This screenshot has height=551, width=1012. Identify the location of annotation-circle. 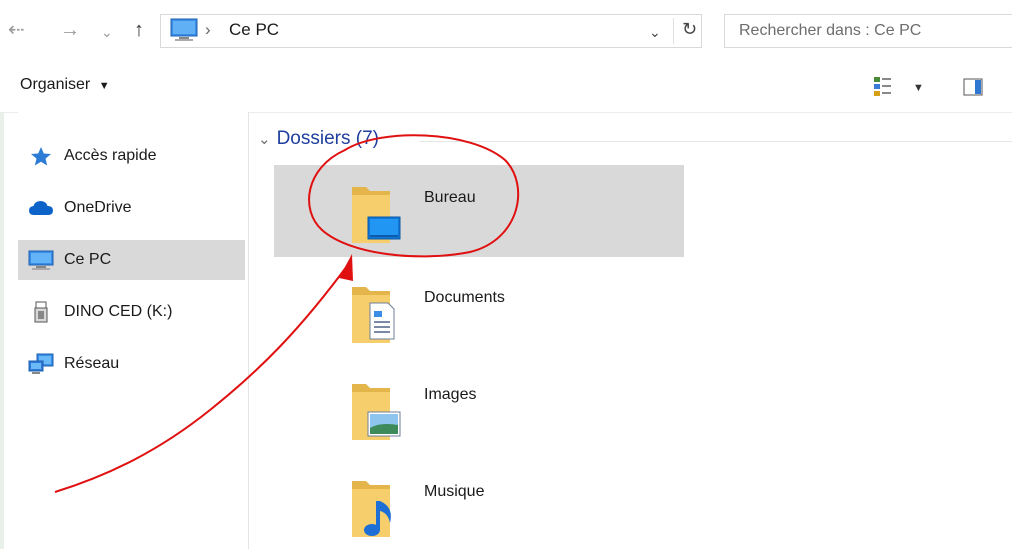
(414, 196).